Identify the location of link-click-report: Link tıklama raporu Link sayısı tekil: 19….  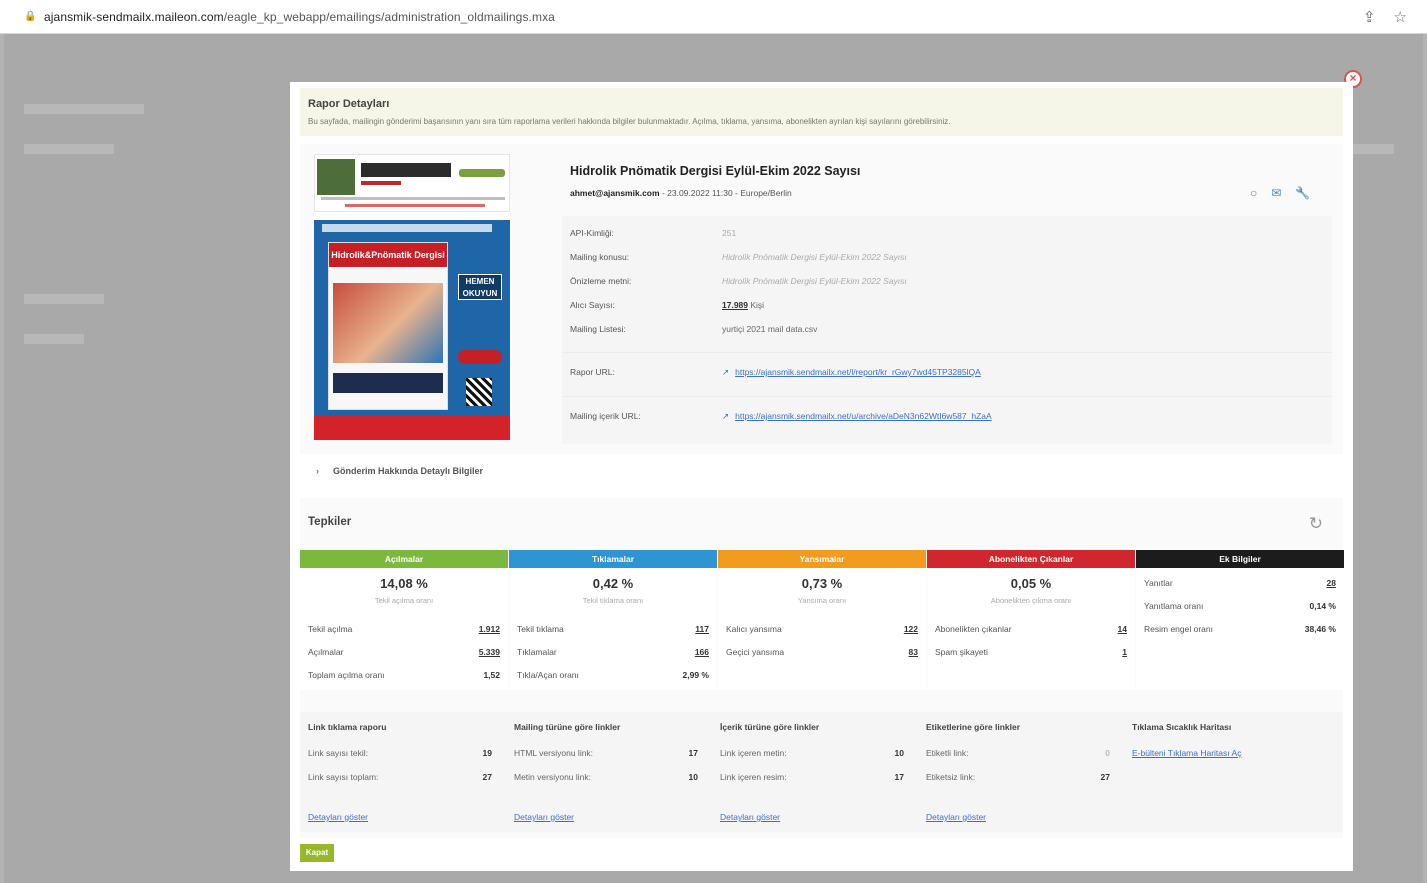
(403, 772).